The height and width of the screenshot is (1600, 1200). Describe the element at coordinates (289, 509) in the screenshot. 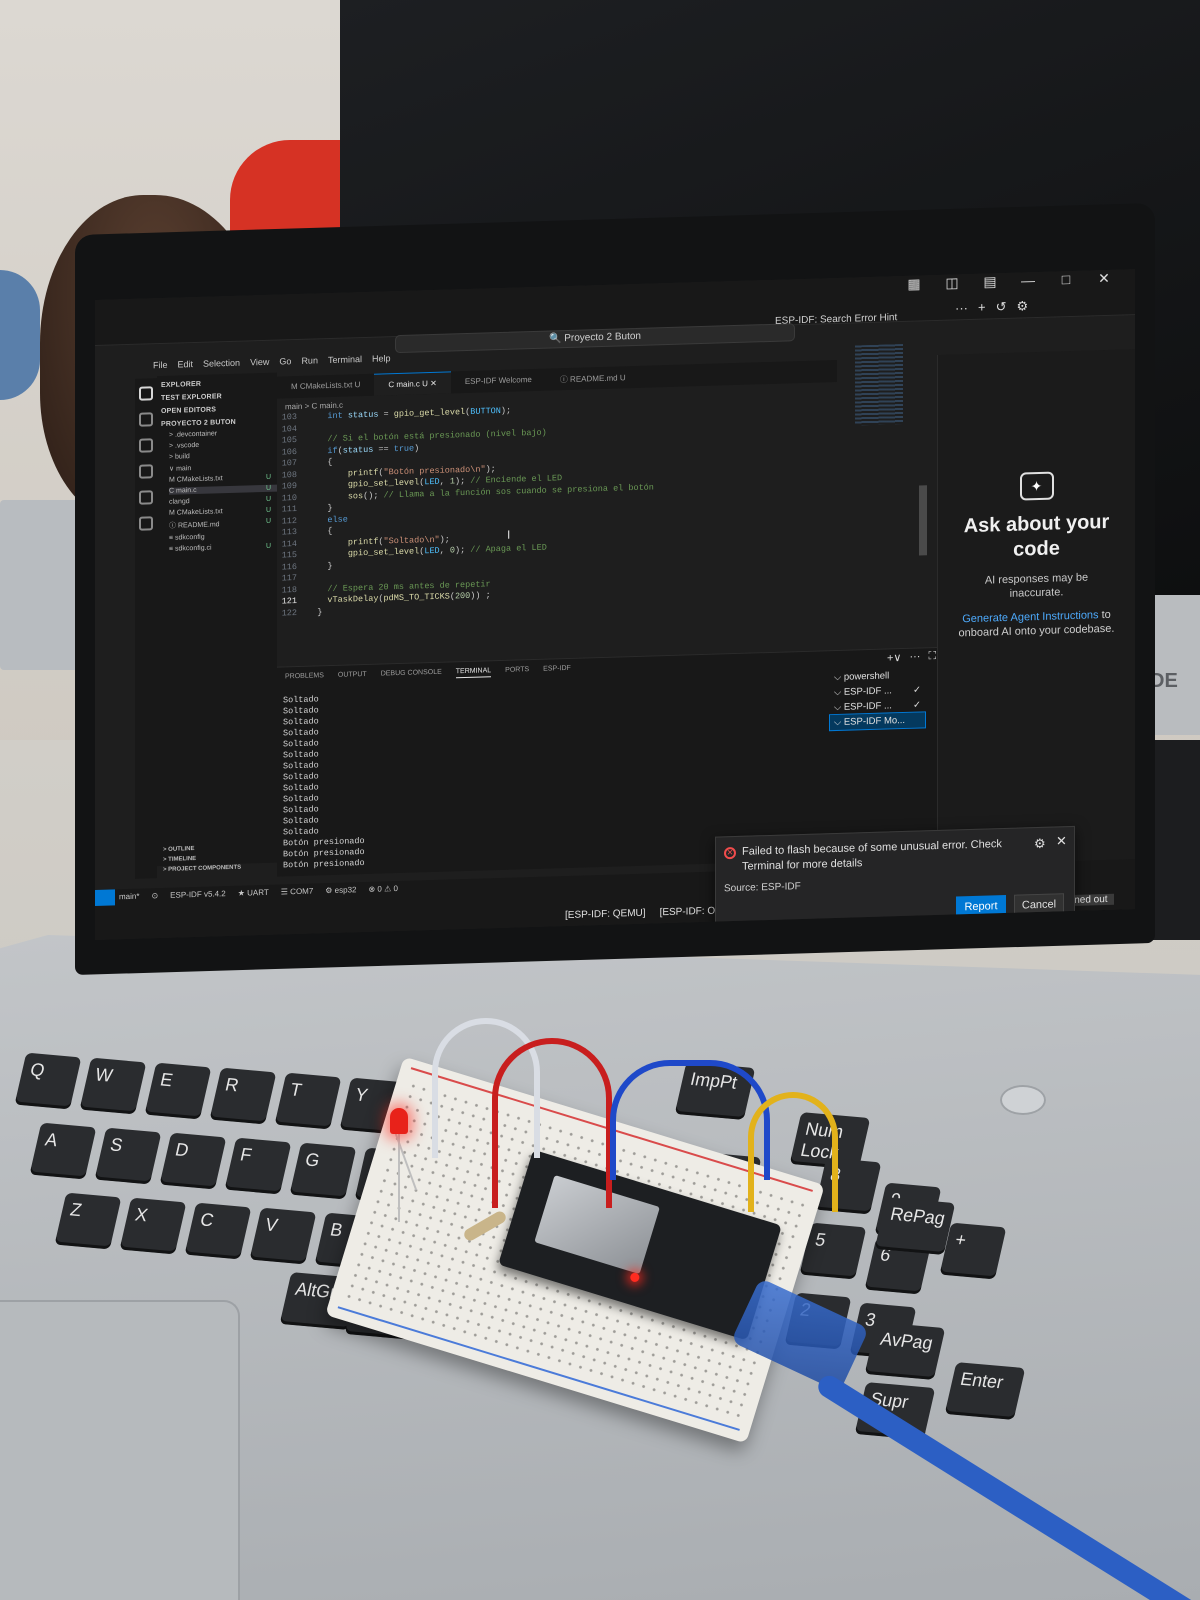

I see `line-number: 111` at that location.